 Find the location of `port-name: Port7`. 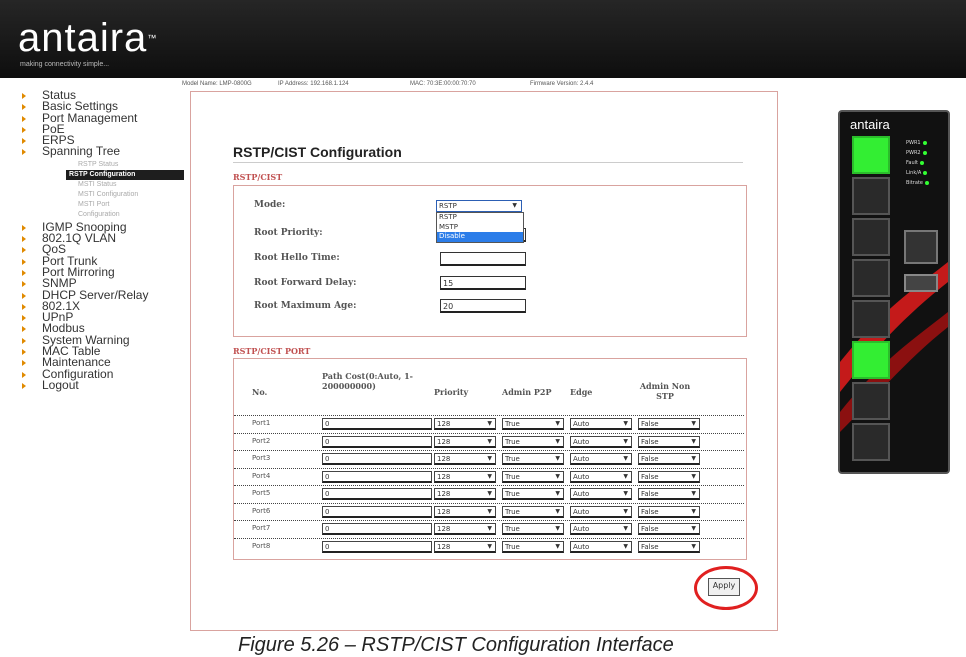

port-name: Port7 is located at coordinates (261, 528).